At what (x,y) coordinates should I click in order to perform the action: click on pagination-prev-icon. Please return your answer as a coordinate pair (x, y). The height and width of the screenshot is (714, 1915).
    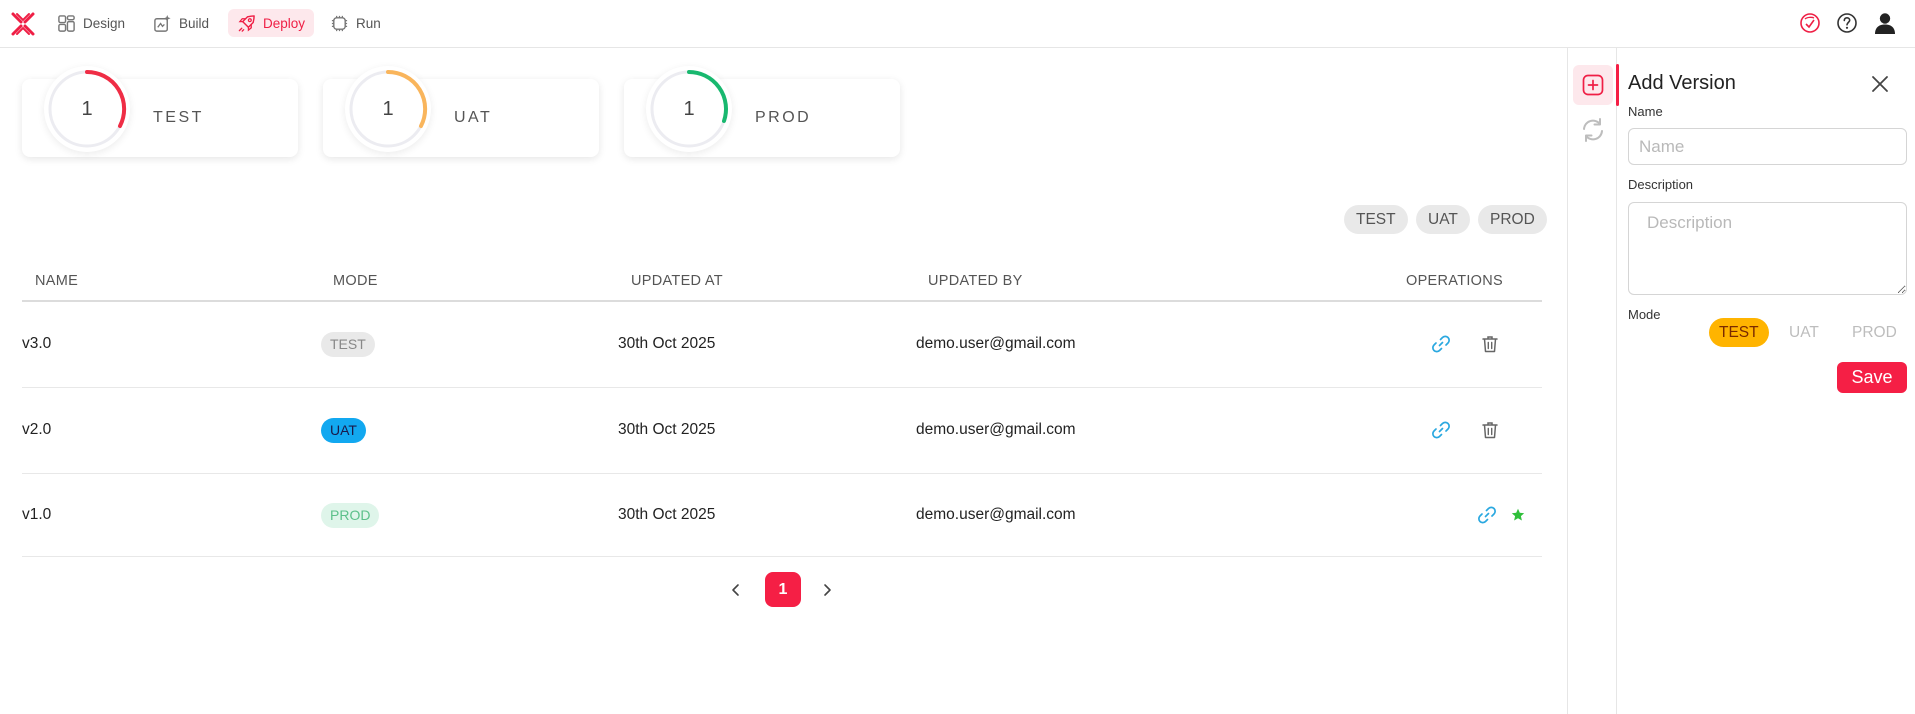
    Looking at the image, I should click on (736, 590).